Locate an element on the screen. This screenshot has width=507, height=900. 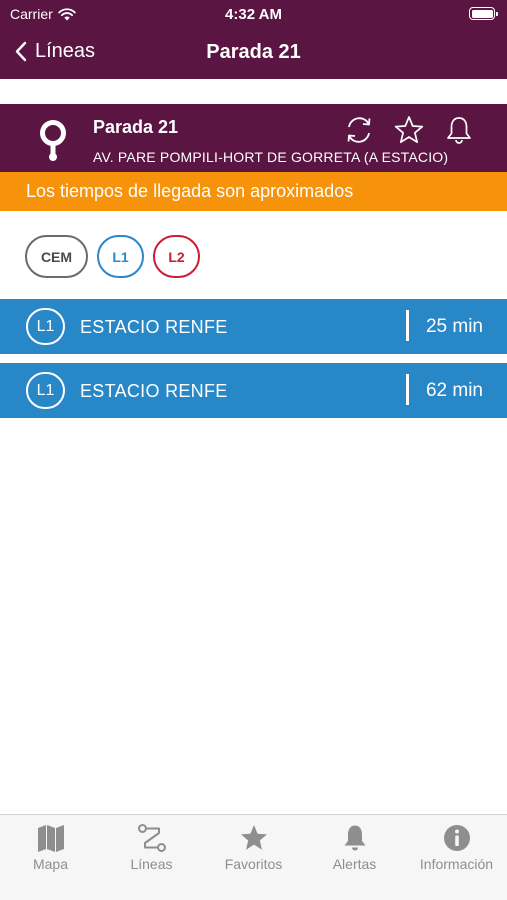
arrival-time: 62 min is located at coordinates (454, 390).